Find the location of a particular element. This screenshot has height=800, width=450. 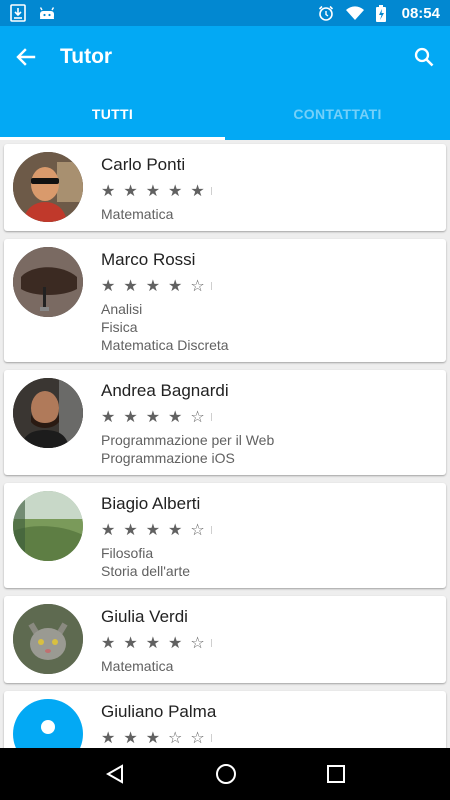

tutor-card: Giulia Verdi ★ ★ ★ ★ ☆ Matematica is located at coordinates (225, 639).